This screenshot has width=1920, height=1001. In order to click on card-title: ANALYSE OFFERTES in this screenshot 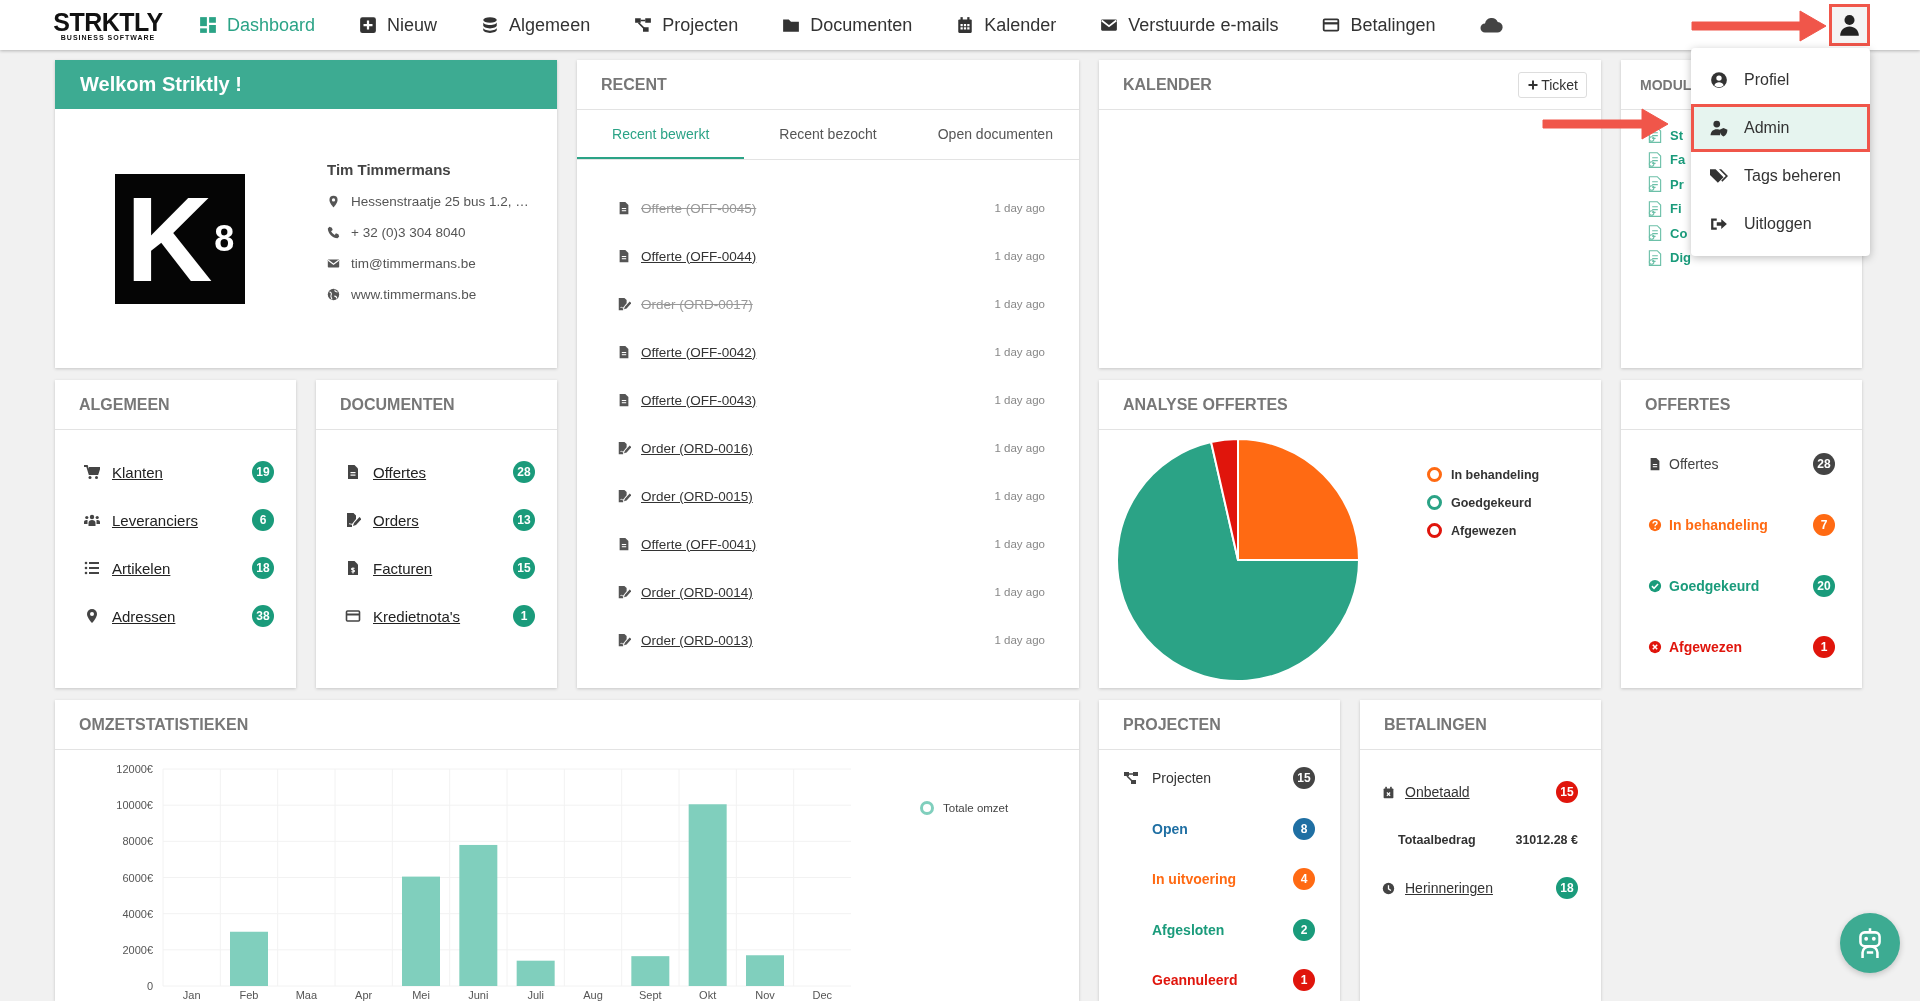, I will do `click(1205, 404)`.